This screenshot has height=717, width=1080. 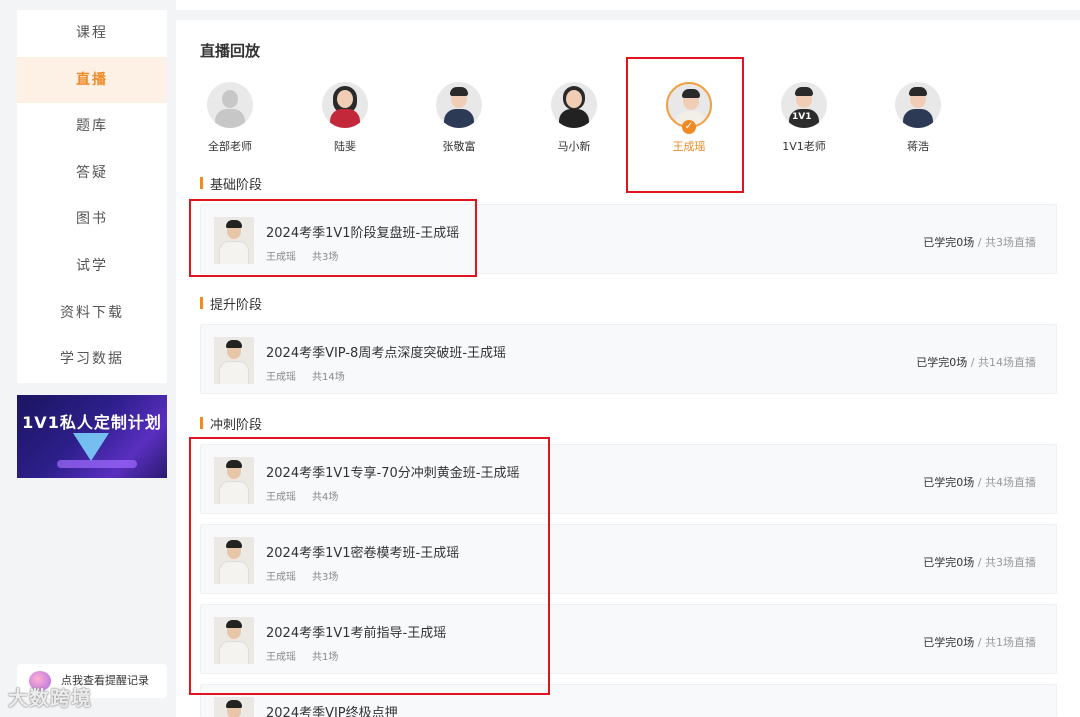 I want to click on sidebar-item-trial: 试学, so click(x=92, y=266).